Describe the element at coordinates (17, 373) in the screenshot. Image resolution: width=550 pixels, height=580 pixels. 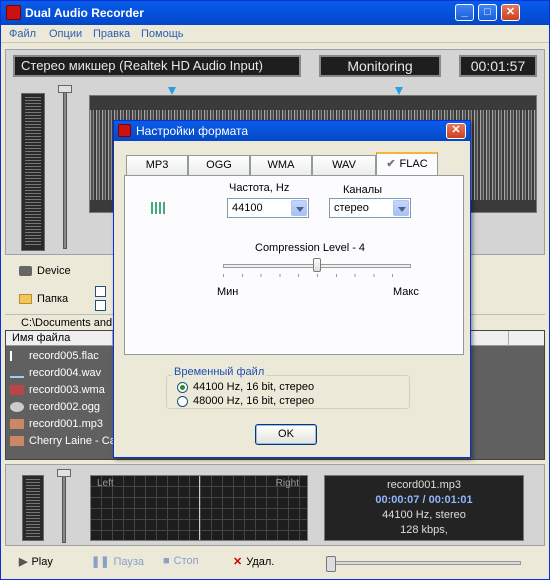
I see `wav-icon` at that location.